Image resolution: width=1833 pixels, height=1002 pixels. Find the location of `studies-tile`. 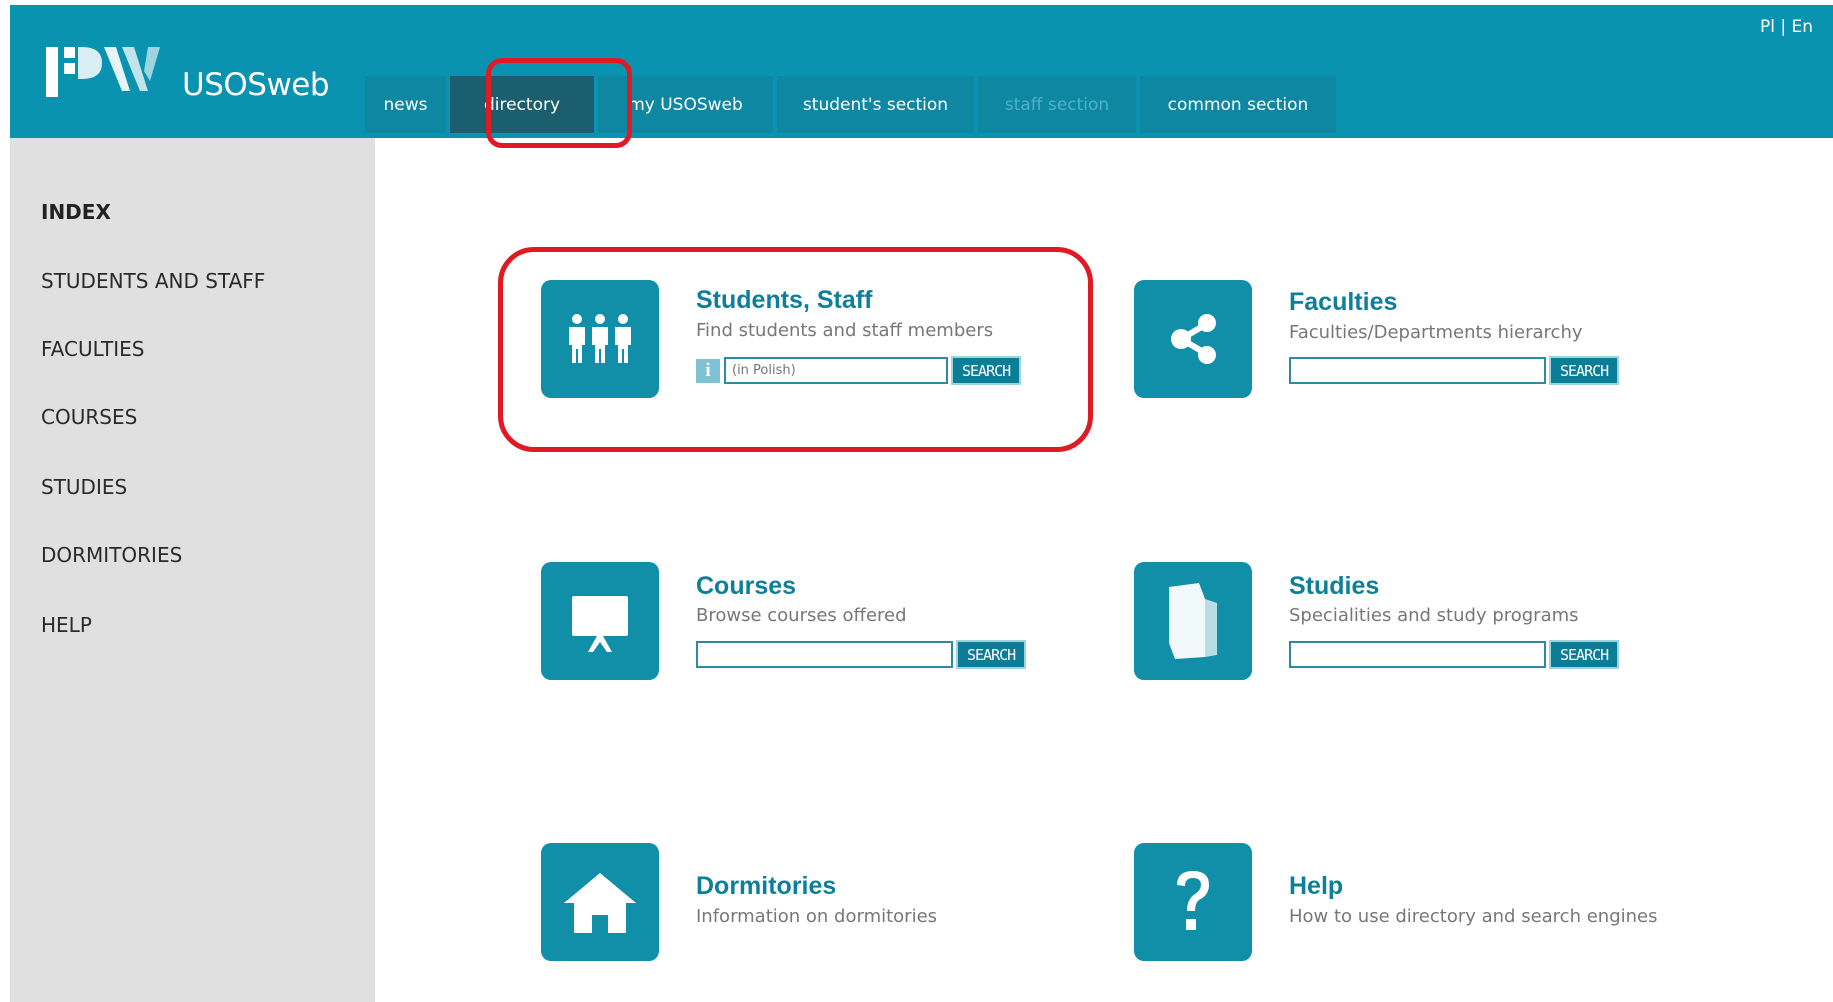

studies-tile is located at coordinates (1193, 621).